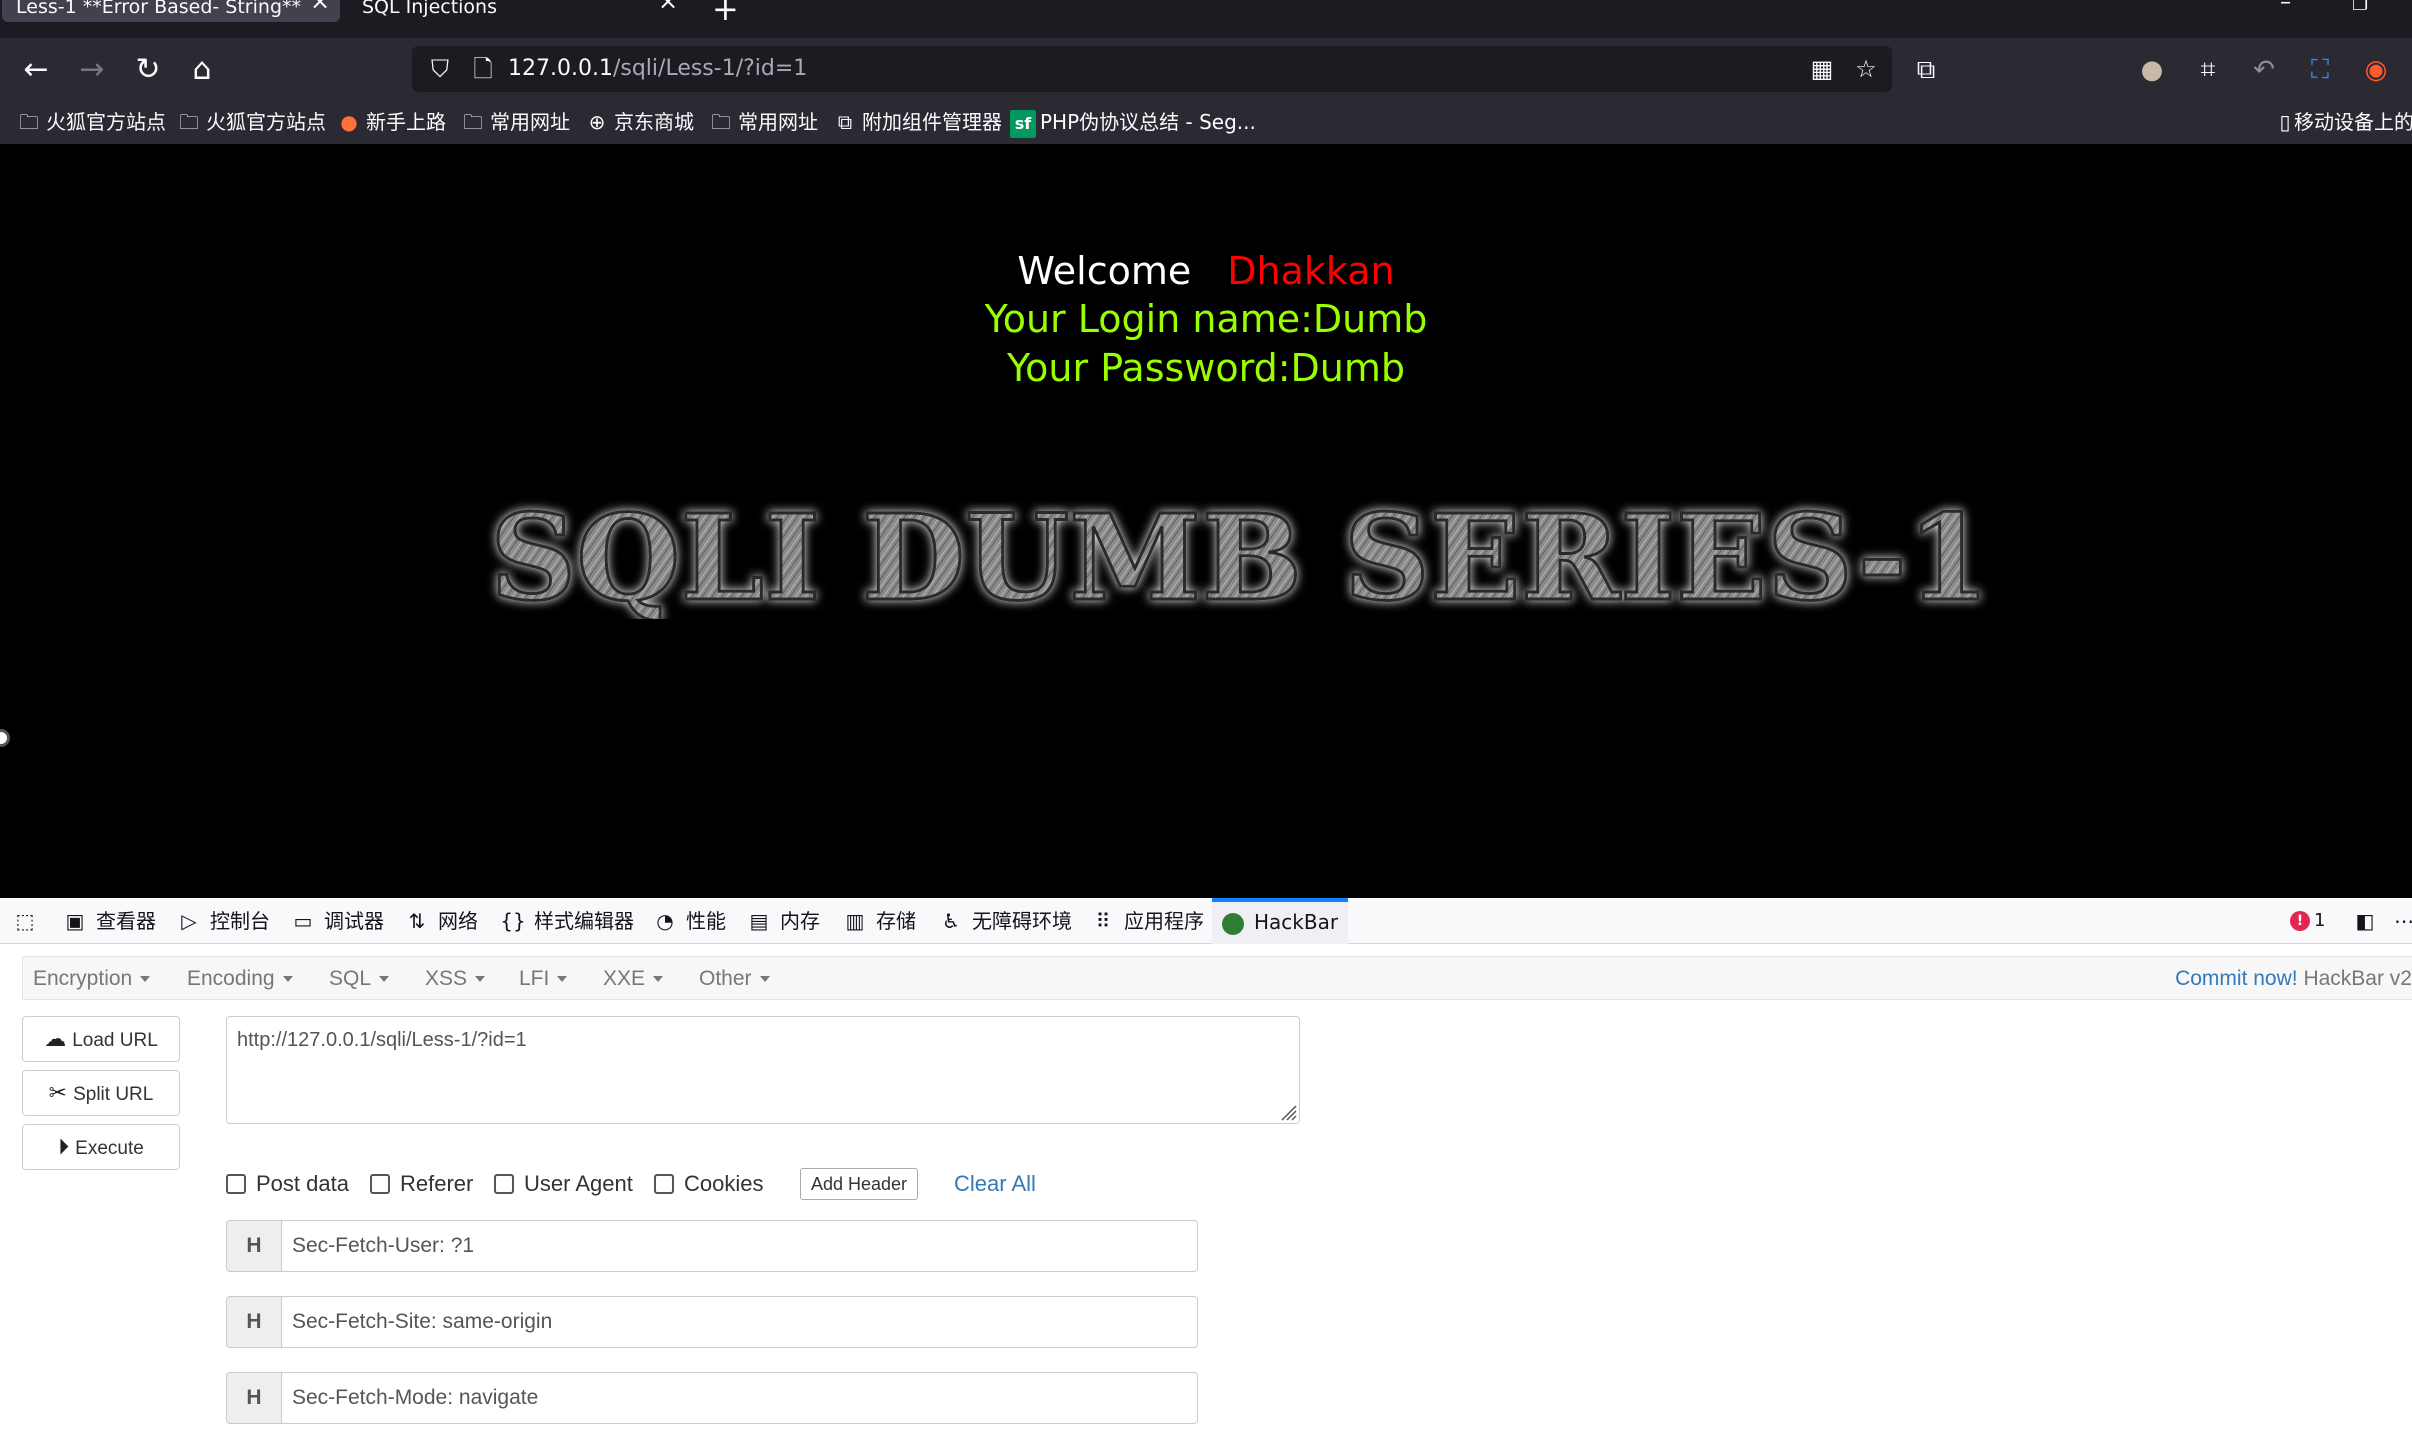 This screenshot has height=1434, width=2412. What do you see at coordinates (543, 979) in the screenshot?
I see `menu-lfi: LFI` at bounding box center [543, 979].